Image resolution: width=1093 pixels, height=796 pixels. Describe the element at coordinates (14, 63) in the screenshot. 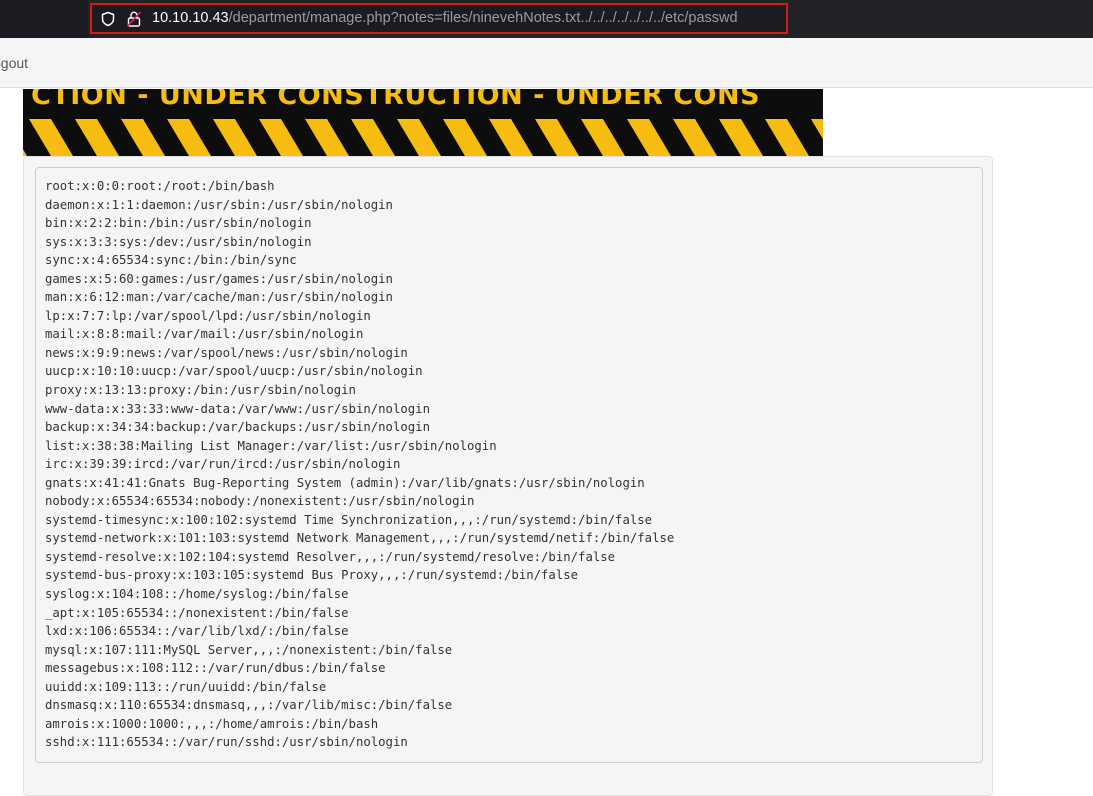

I see `logout-link: ogout` at that location.